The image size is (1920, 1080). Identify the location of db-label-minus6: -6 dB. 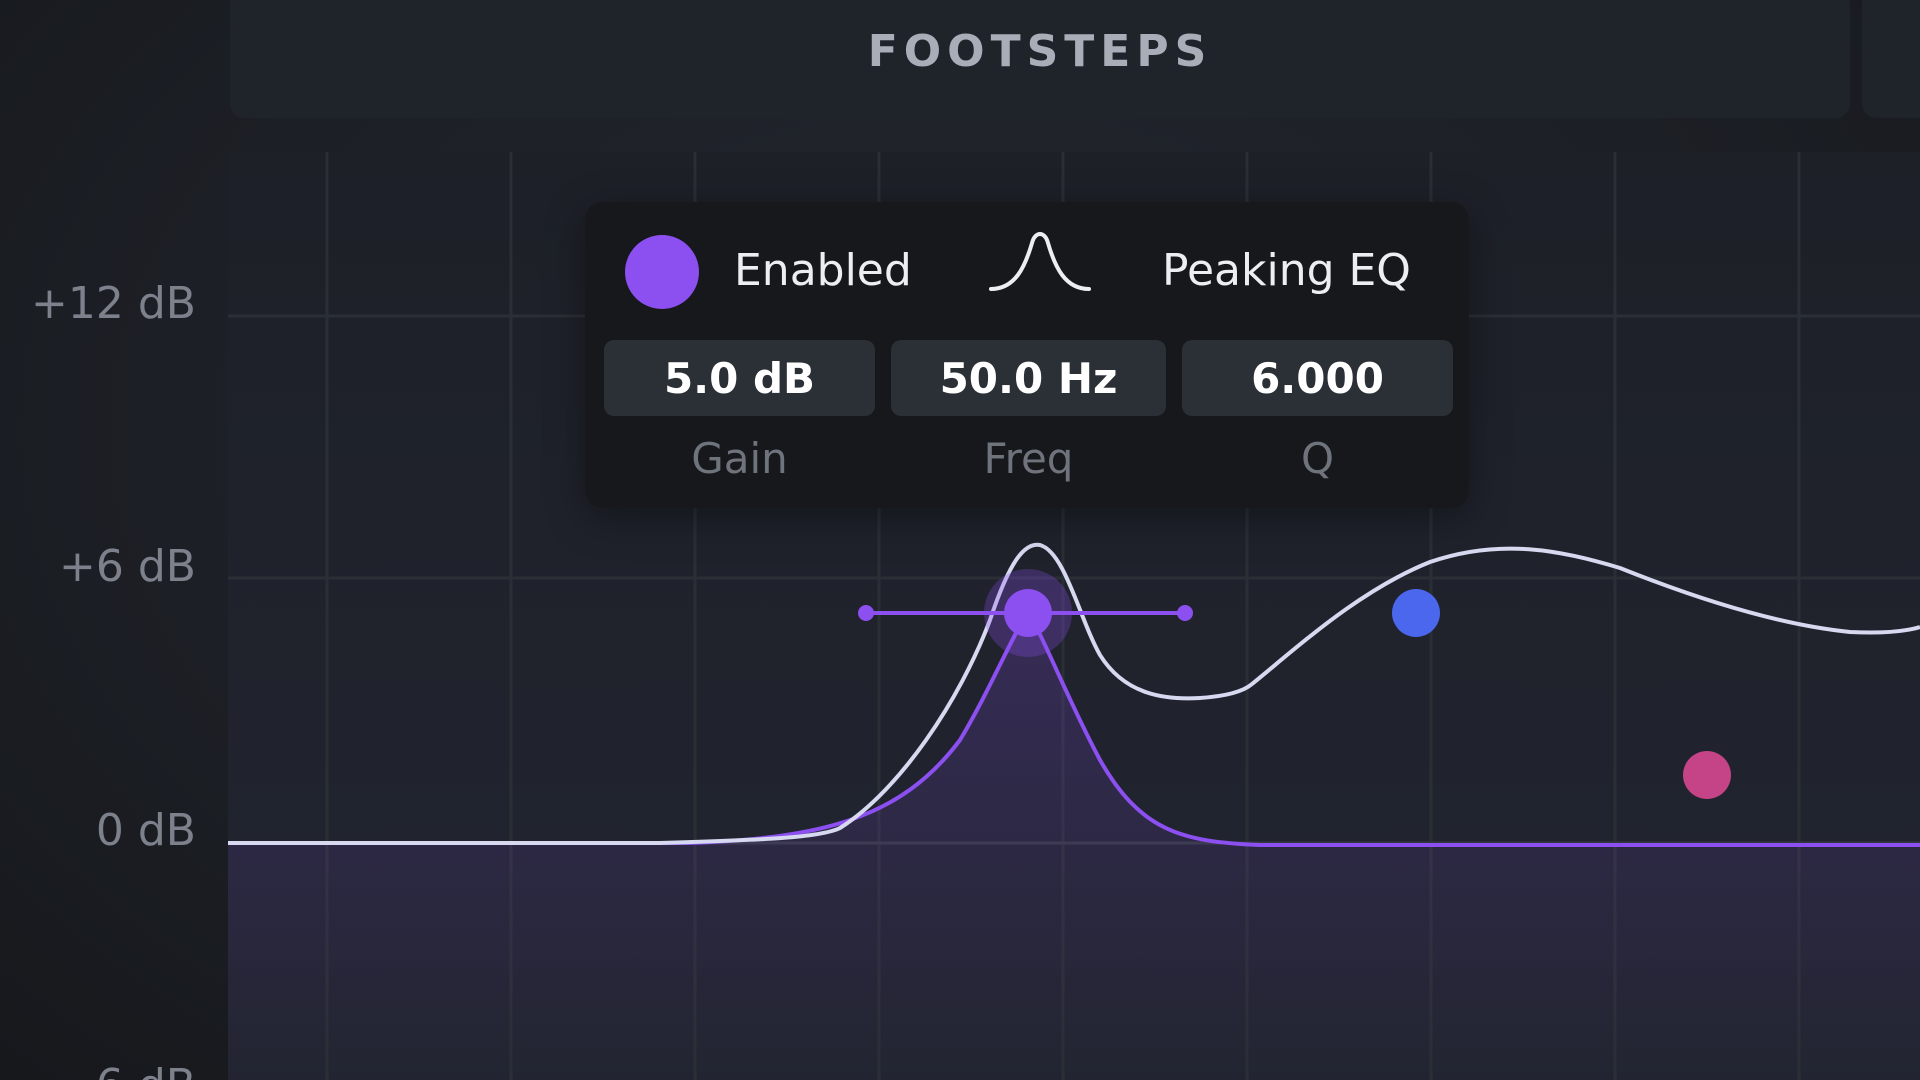
(138, 1070).